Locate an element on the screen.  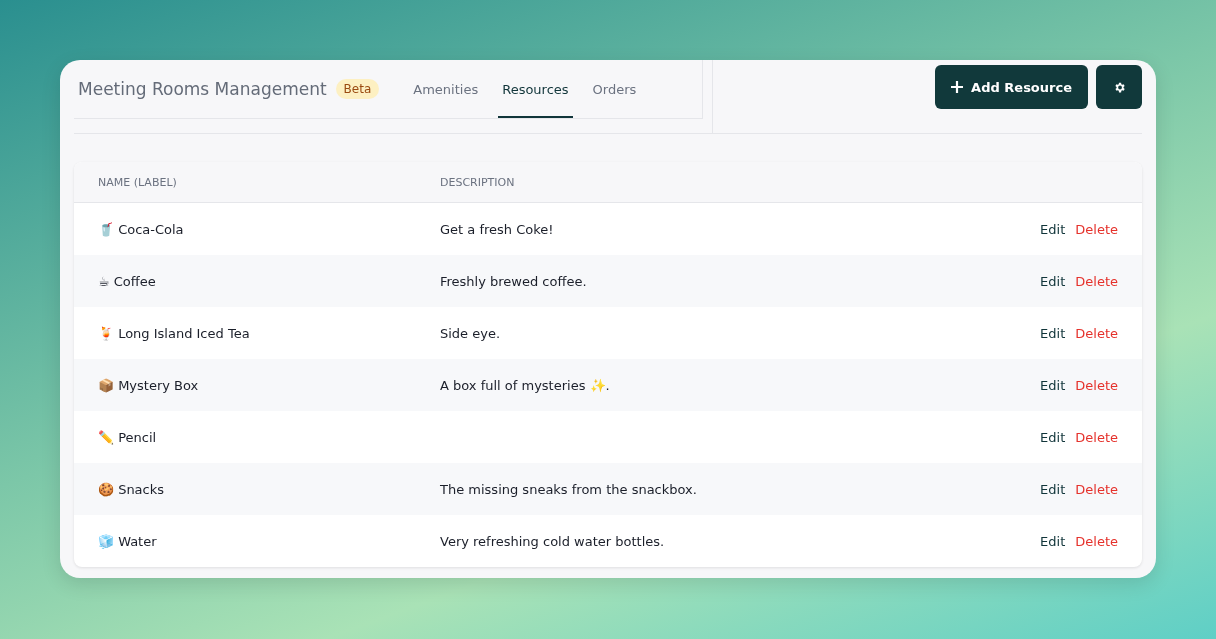
resource-description: Very refreshing cold water bottles. is located at coordinates (552, 541).